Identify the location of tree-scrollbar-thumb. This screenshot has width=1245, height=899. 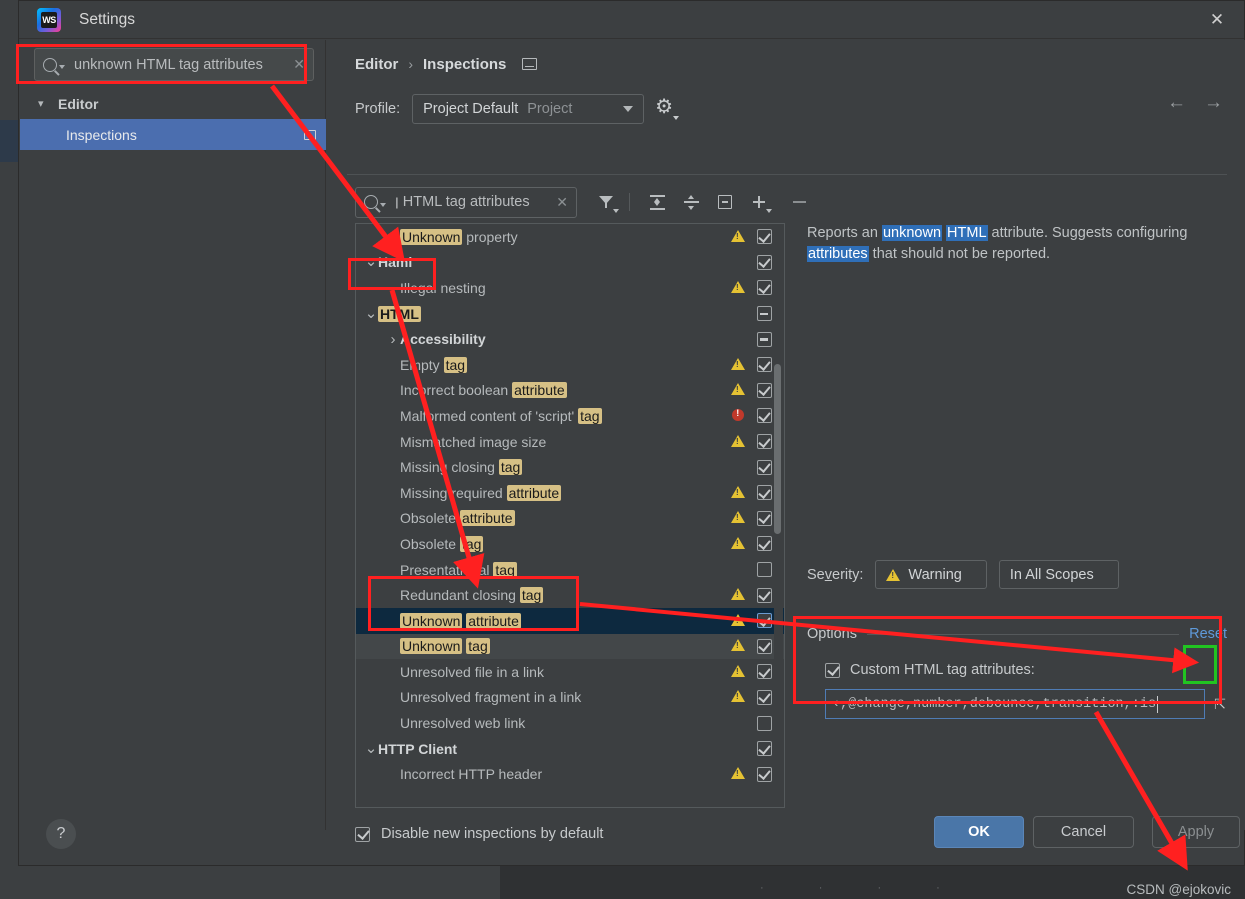
(777, 449).